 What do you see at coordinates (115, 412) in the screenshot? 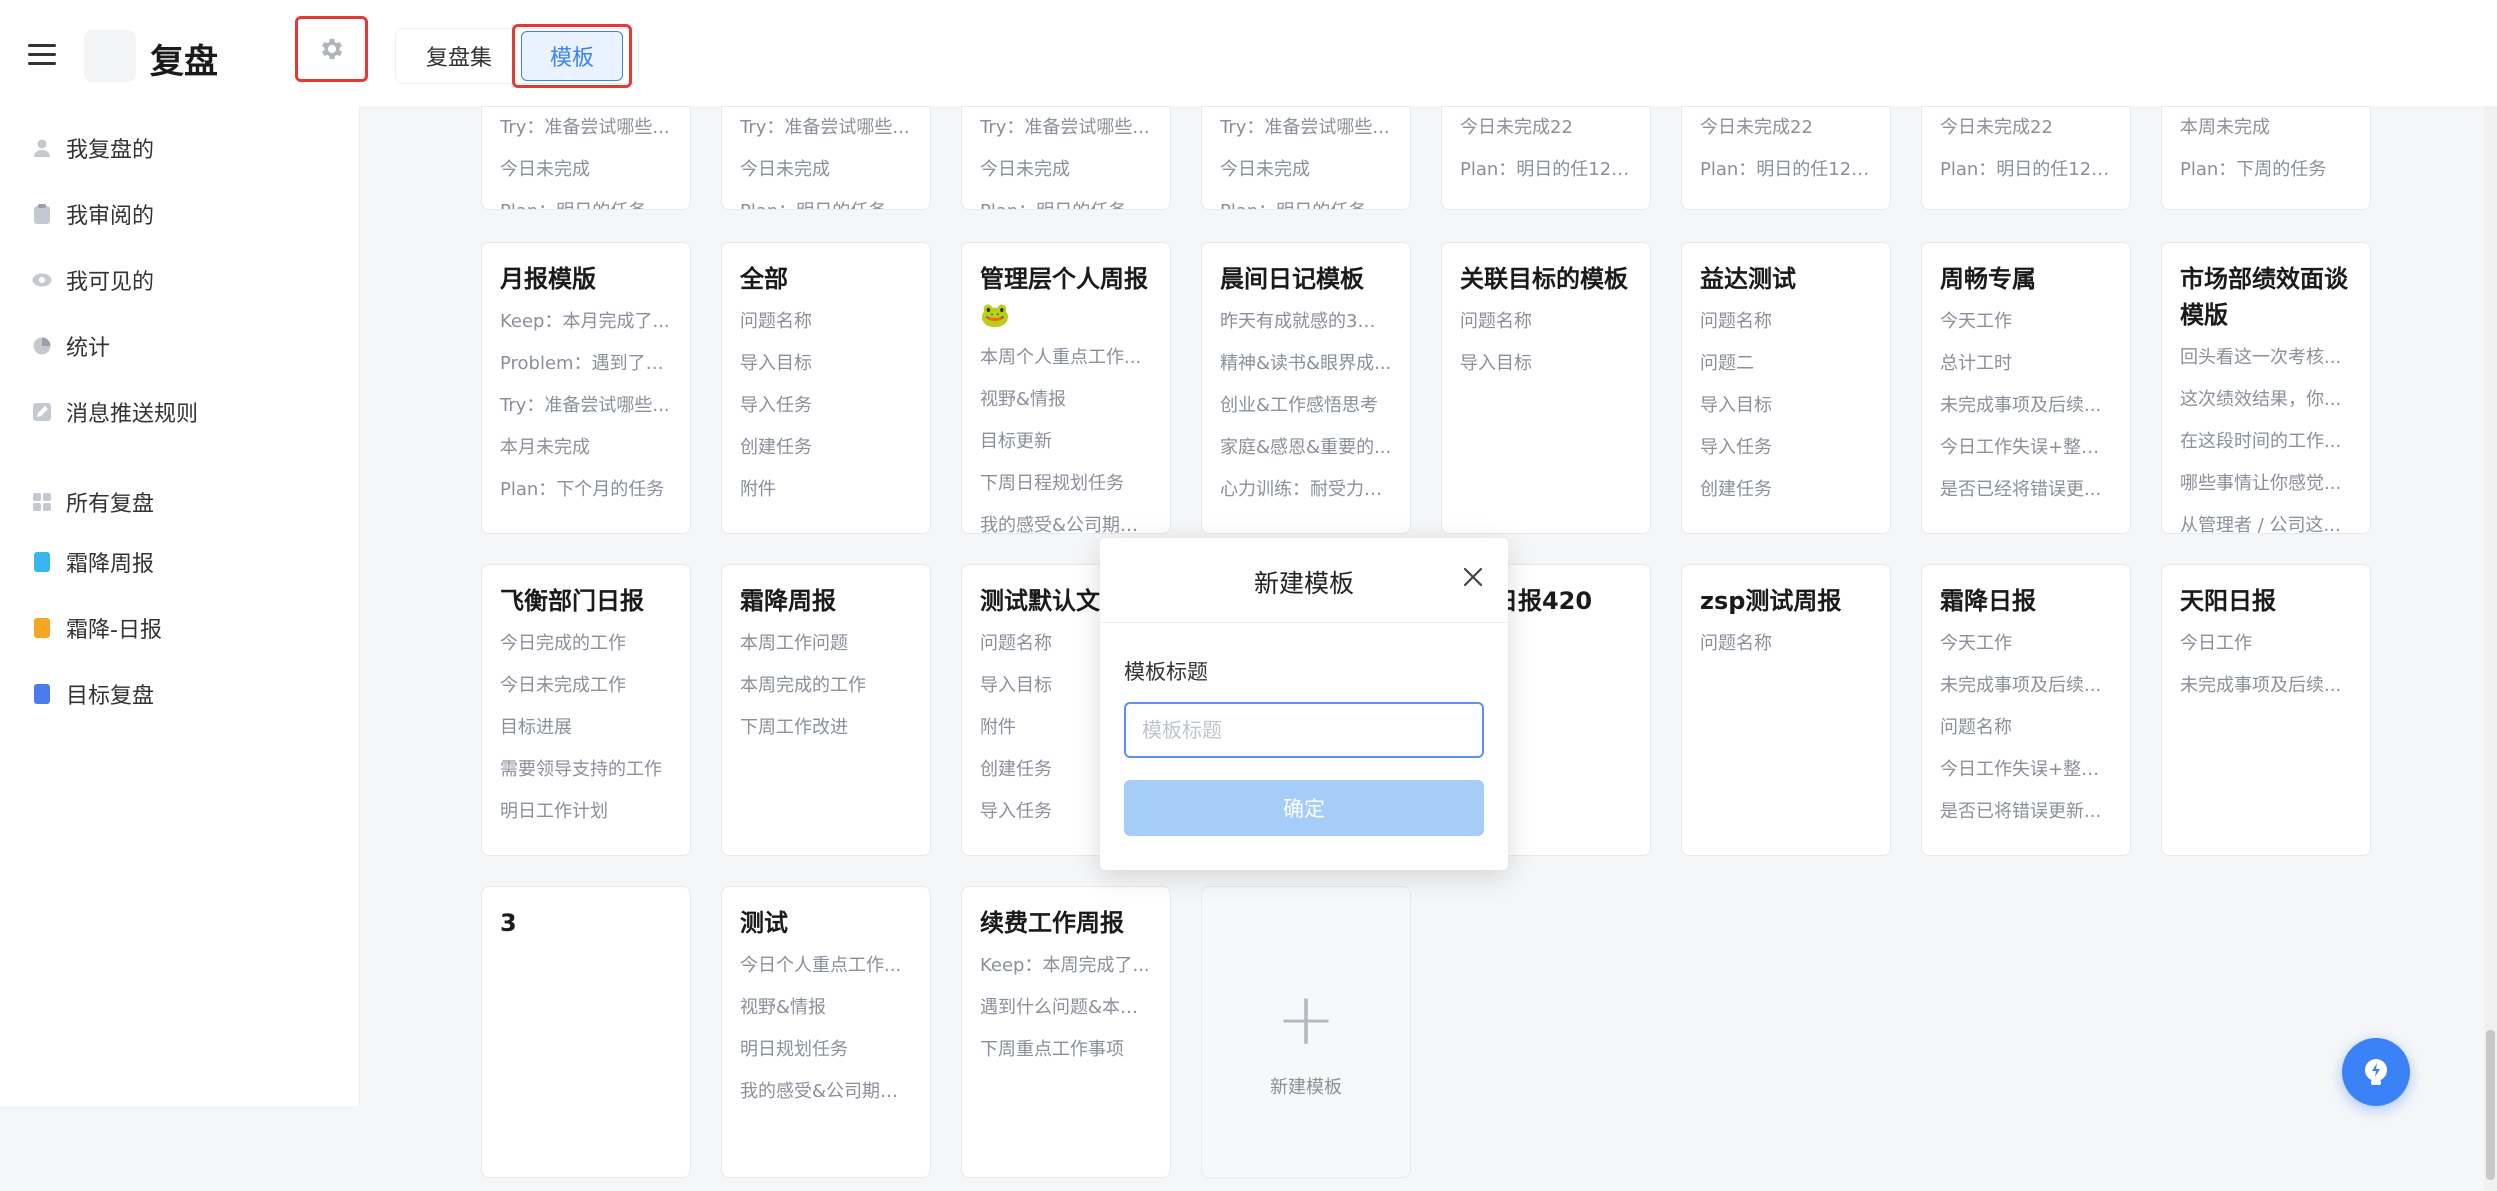
I see `sidebar-item-push-rules: 消息推送规则` at bounding box center [115, 412].